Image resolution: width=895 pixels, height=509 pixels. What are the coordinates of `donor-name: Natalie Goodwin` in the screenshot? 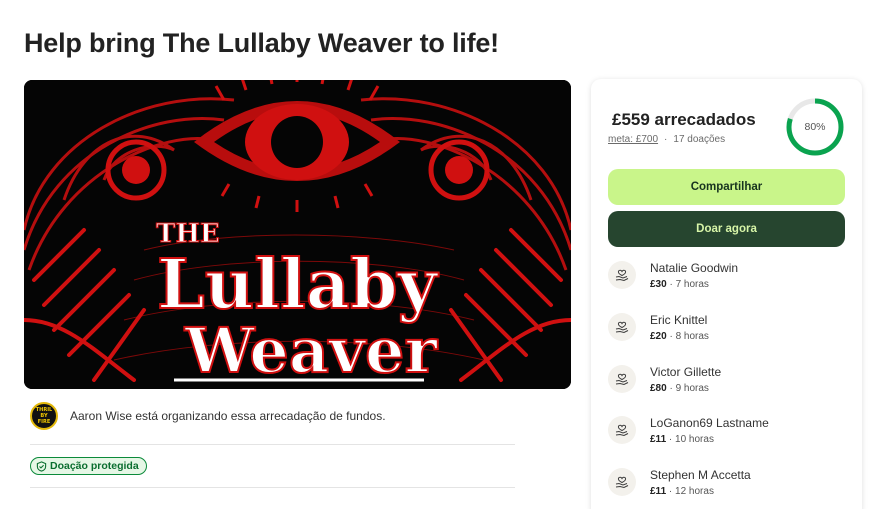 It's located at (694, 267).